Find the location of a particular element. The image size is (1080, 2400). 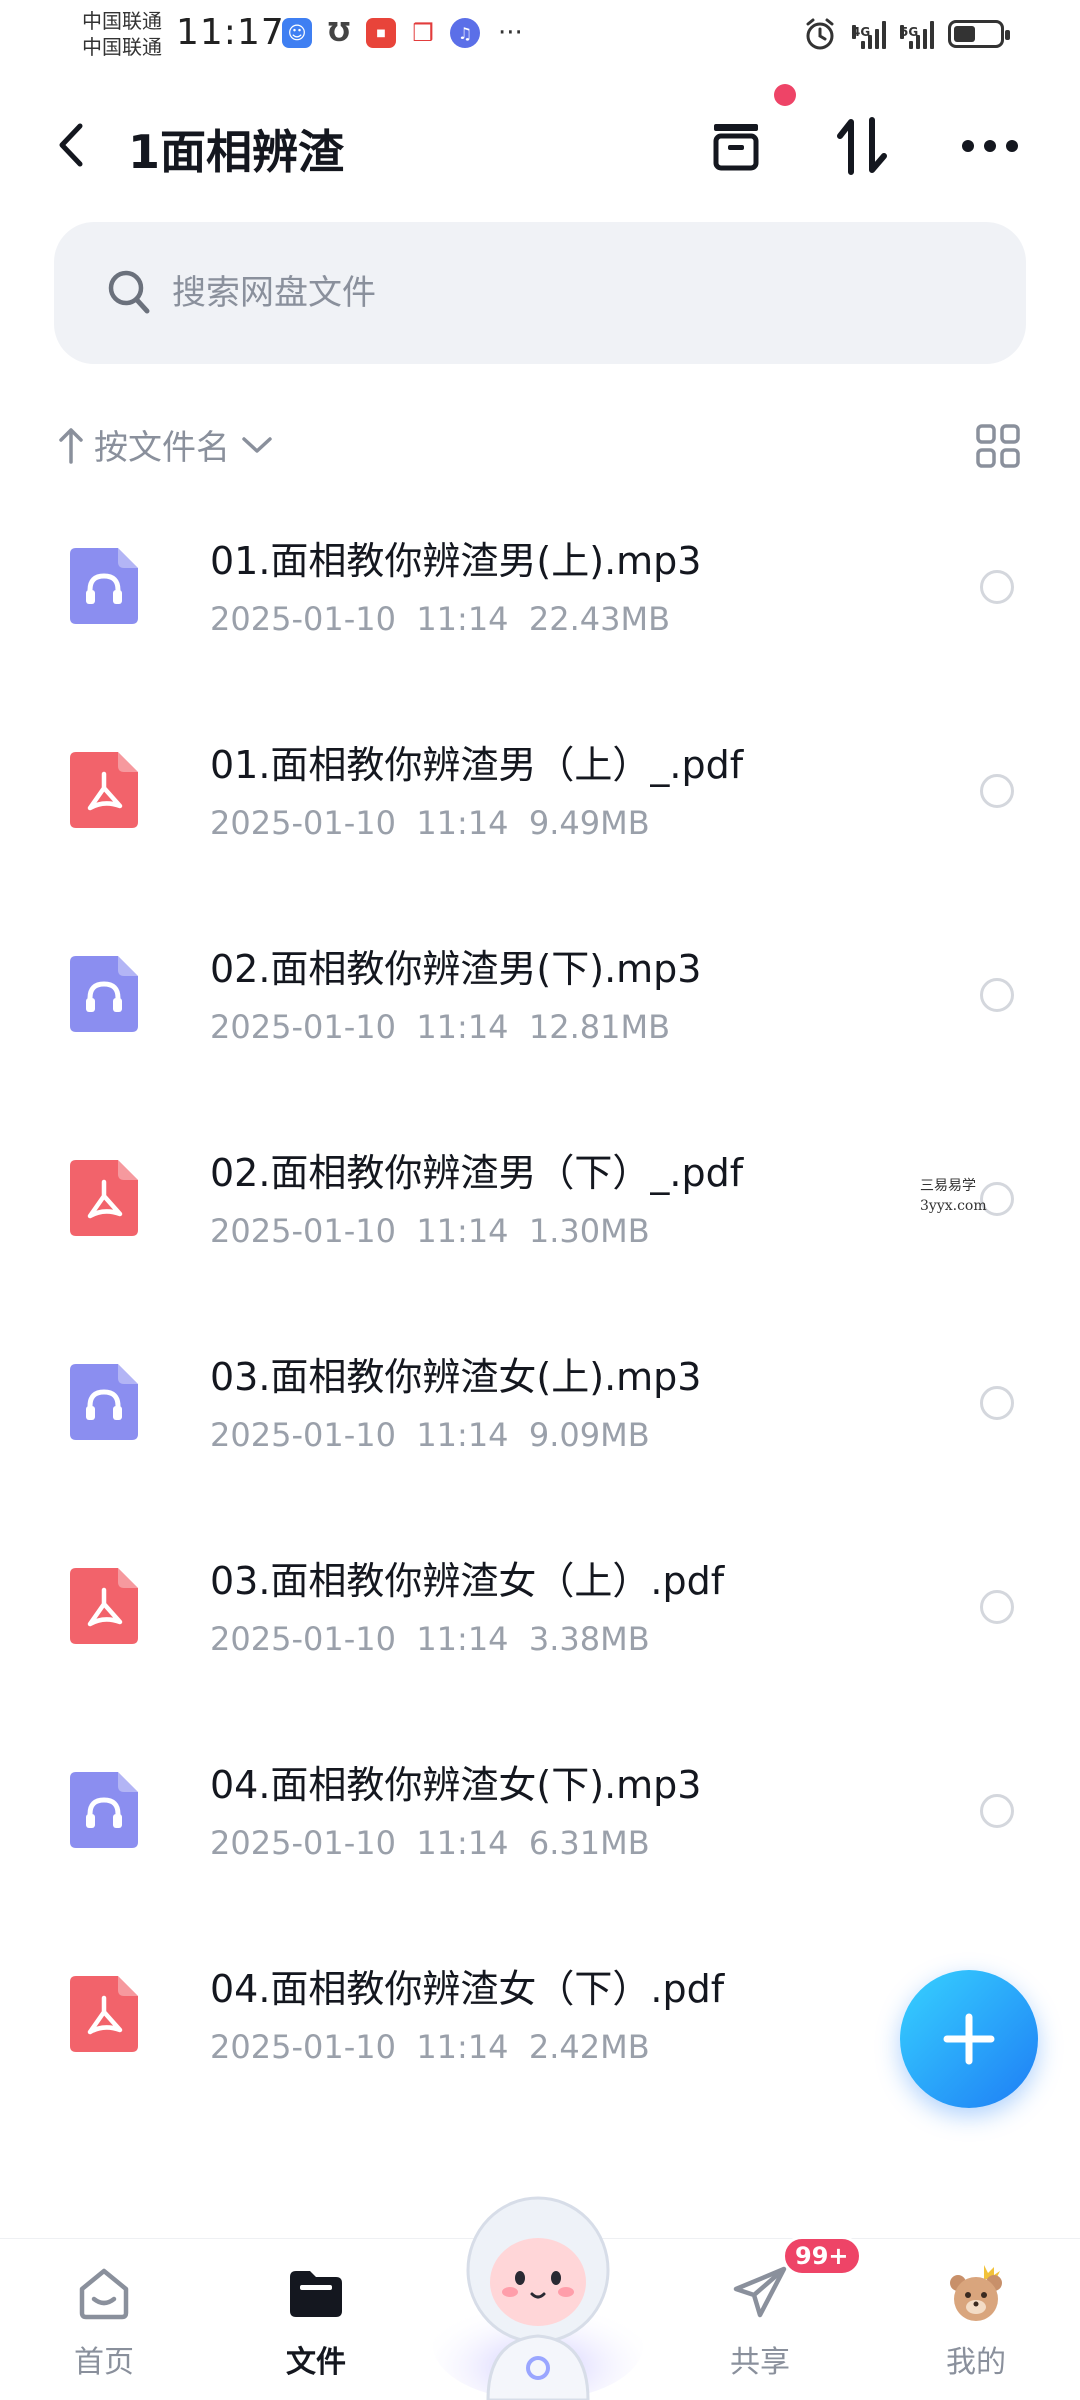

transfer-list-button is located at coordinates (736, 146).